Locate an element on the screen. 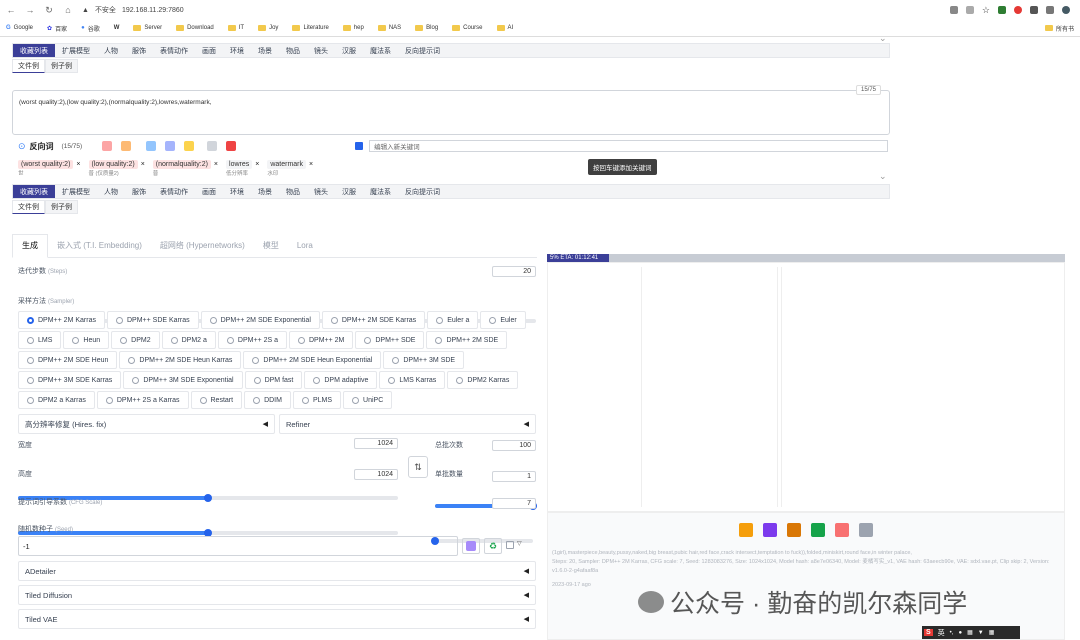  bookmark-literature: Literature is located at coordinates (310, 28).